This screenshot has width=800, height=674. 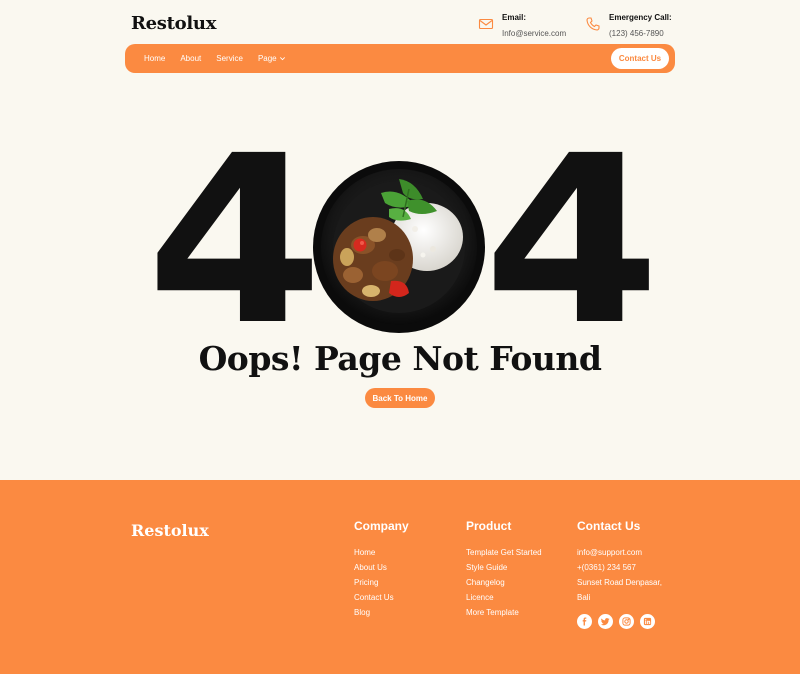 I want to click on footer-contact-phone: +(0361) 234 567, so click(x=627, y=567).